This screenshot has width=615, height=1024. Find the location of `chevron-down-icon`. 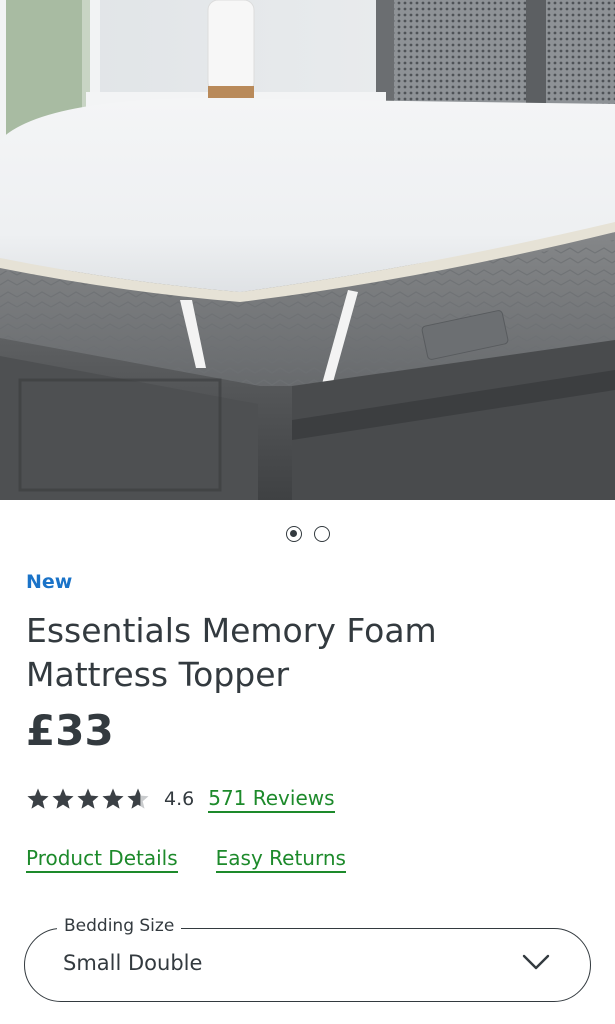

chevron-down-icon is located at coordinates (536, 964).